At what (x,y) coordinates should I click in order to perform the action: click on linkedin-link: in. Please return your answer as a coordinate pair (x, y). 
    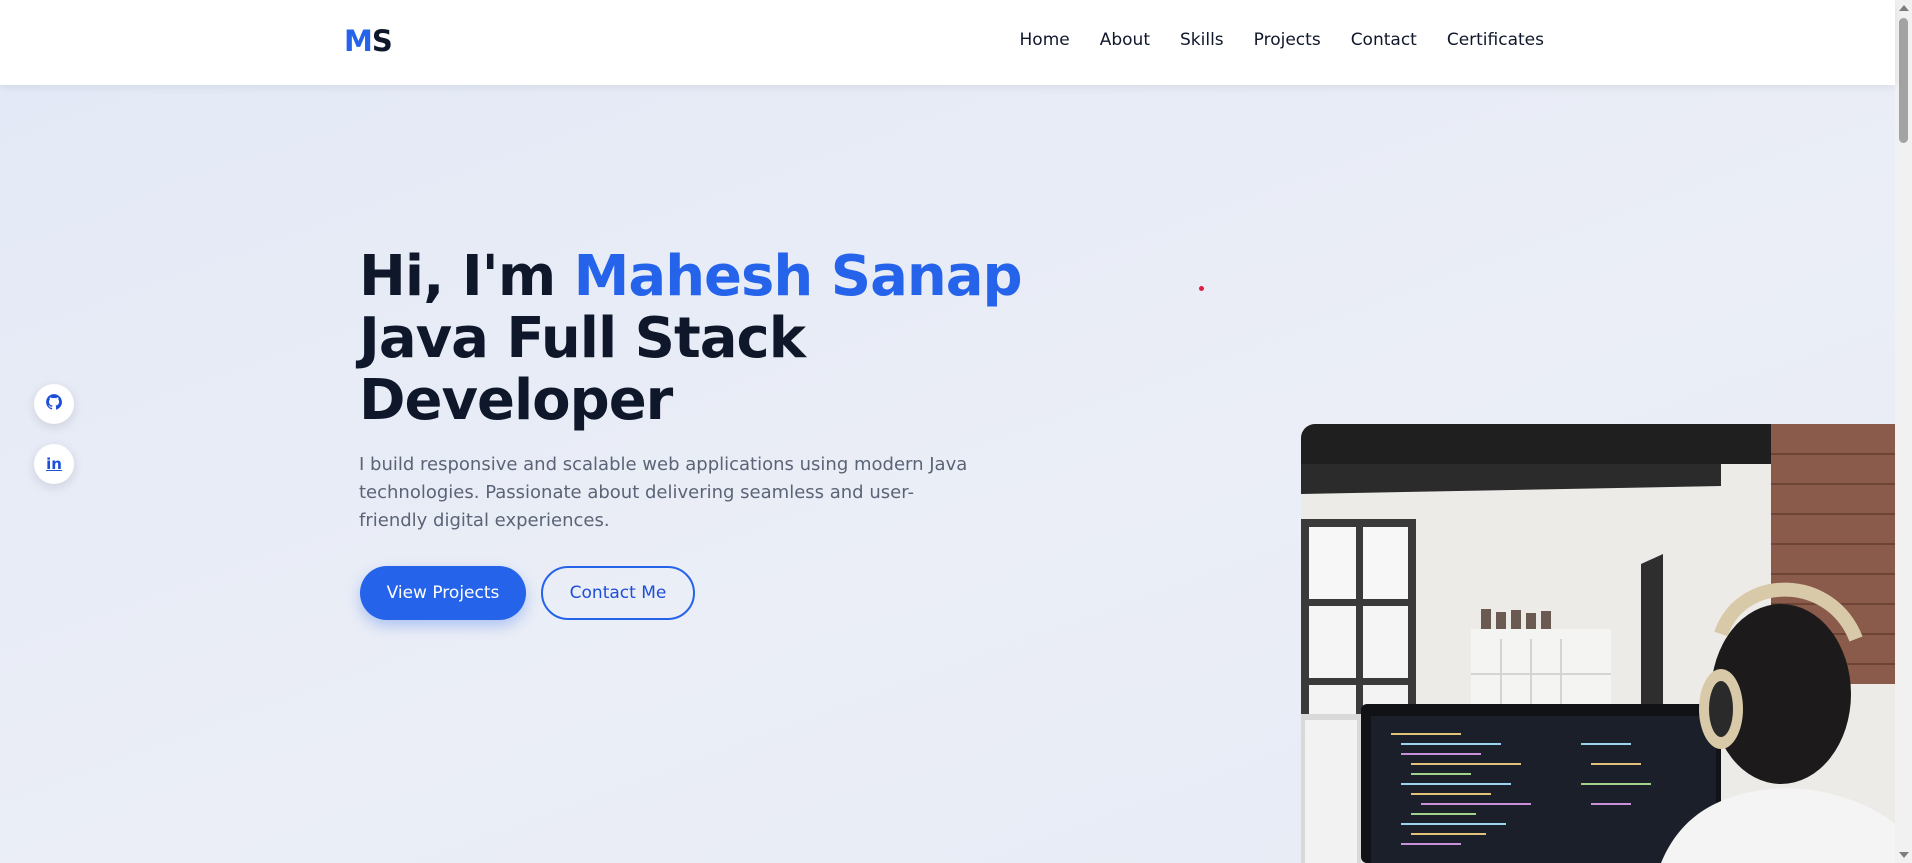
    Looking at the image, I should click on (54, 464).